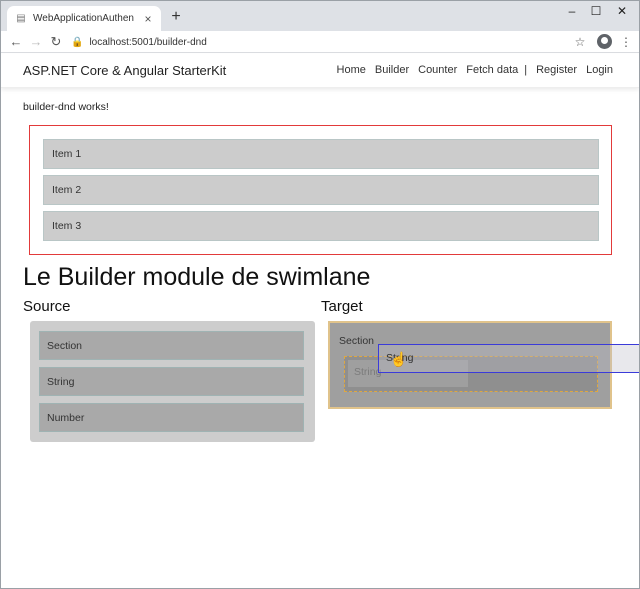 Image resolution: width=640 pixels, height=589 pixels. What do you see at coordinates (437, 70) in the screenshot?
I see `nav-link-counter: Counter` at bounding box center [437, 70].